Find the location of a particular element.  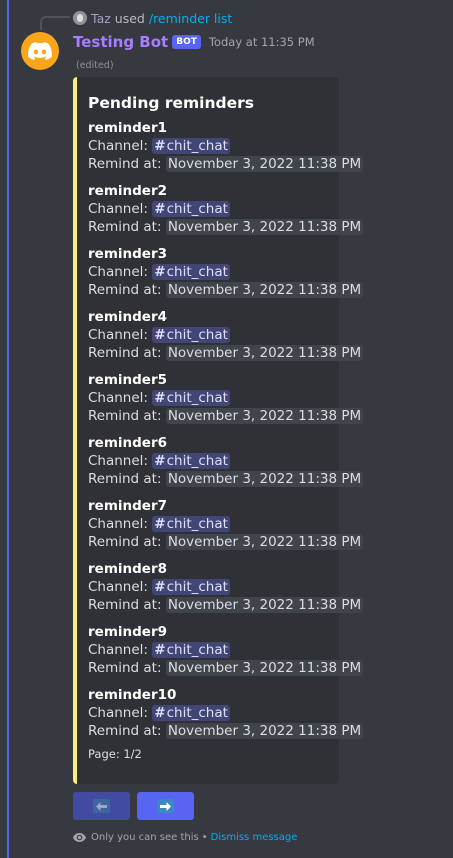

next-page-button is located at coordinates (165, 806).